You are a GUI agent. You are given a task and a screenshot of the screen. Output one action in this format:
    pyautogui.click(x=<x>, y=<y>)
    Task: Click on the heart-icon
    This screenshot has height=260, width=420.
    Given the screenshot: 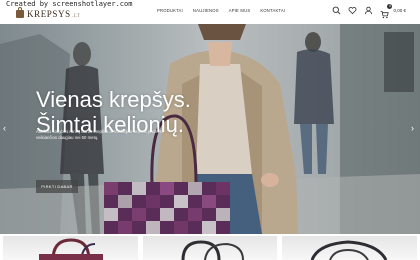 What is the action you would take?
    pyautogui.click(x=352, y=10)
    